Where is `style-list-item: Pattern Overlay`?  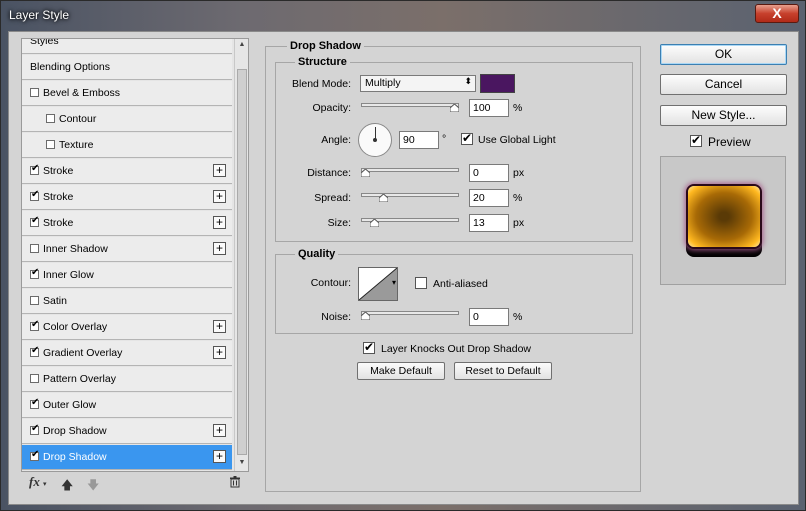 style-list-item: Pattern Overlay is located at coordinates (127, 379).